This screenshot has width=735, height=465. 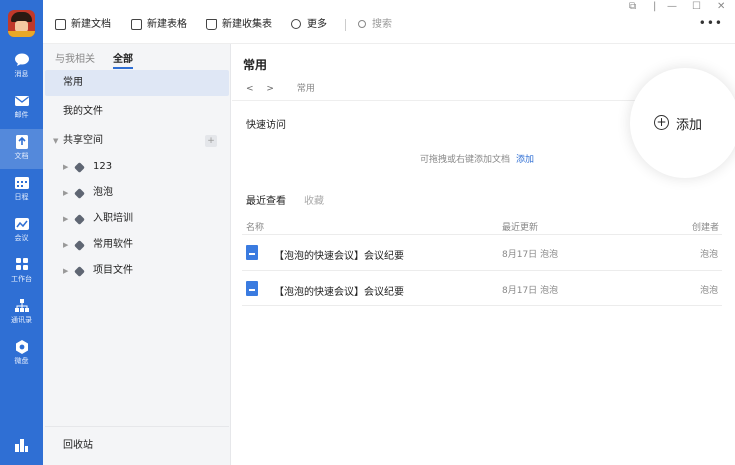 What do you see at coordinates (21, 67) in the screenshot?
I see `rail-item-messages: 消息` at bounding box center [21, 67].